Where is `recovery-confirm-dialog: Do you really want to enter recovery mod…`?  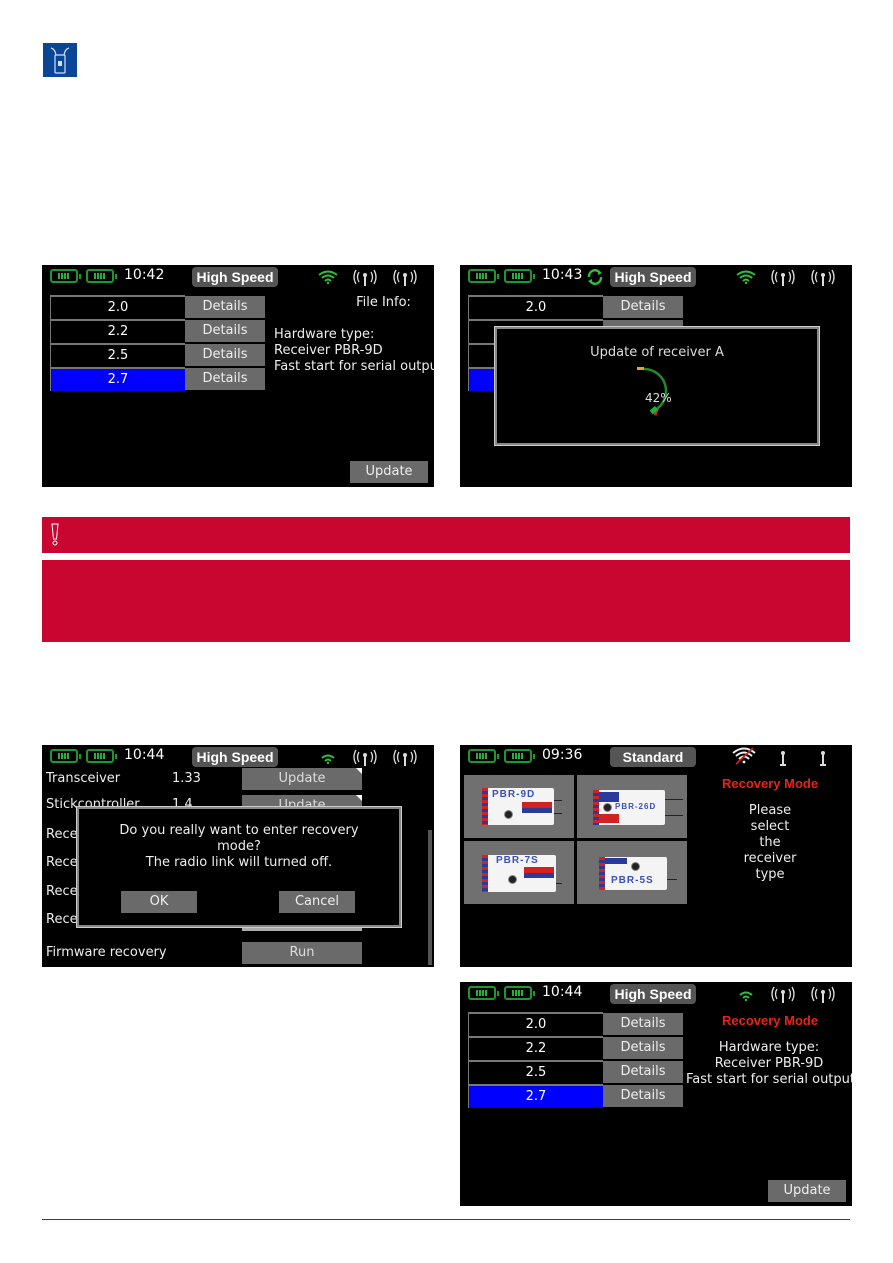
recovery-confirm-dialog: Do you really want to enter recovery mod… is located at coordinates (239, 867).